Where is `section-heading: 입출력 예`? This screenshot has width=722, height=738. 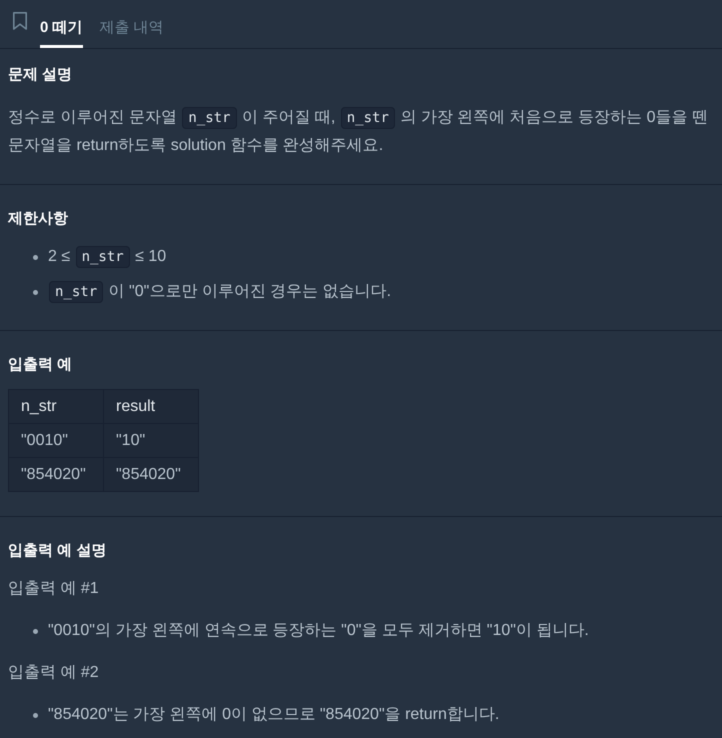 section-heading: 입출력 예 is located at coordinates (40, 365).